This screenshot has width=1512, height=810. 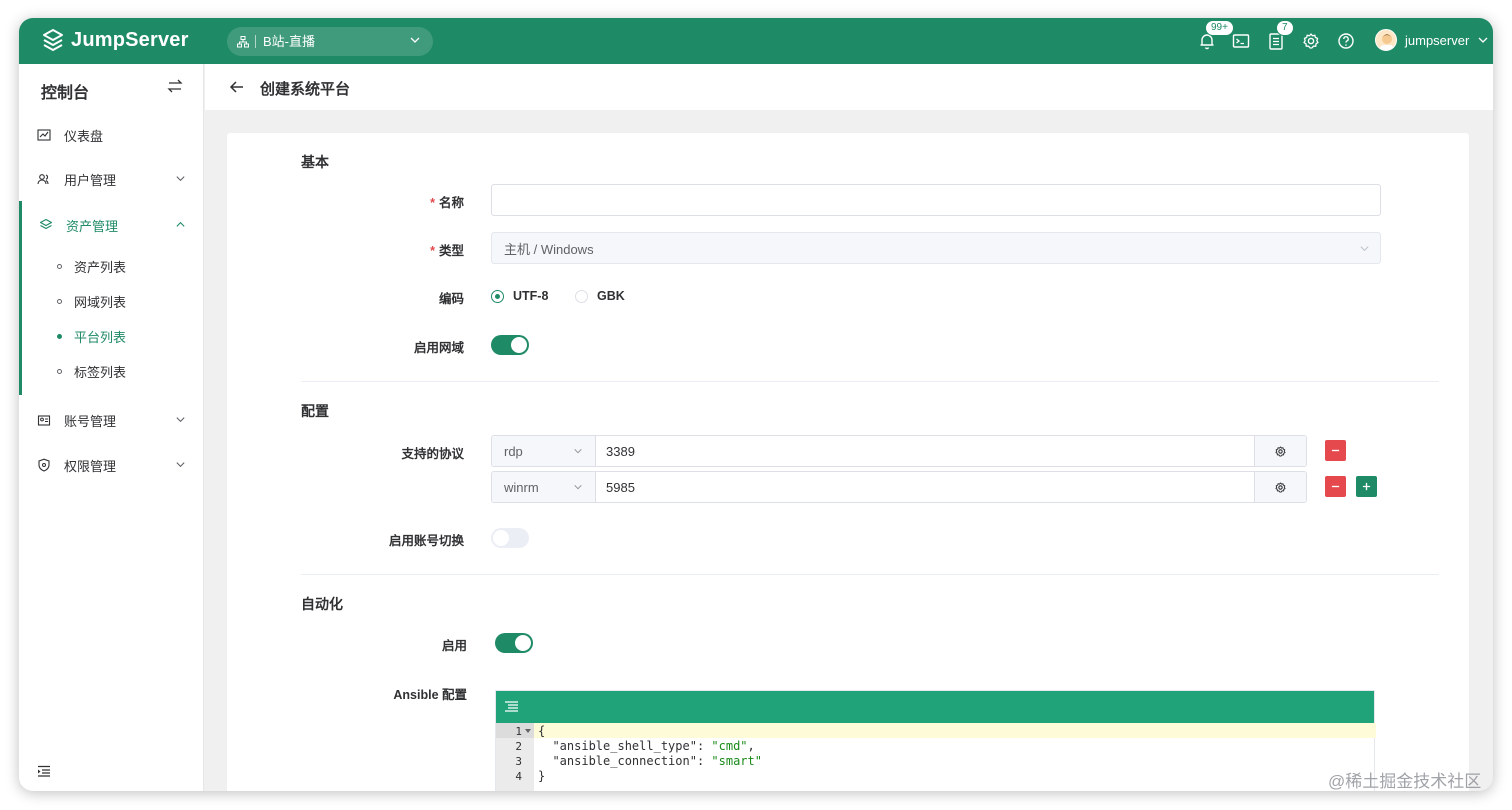 I want to click on sidebar-item-accounts: 账号管理, so click(x=111, y=420).